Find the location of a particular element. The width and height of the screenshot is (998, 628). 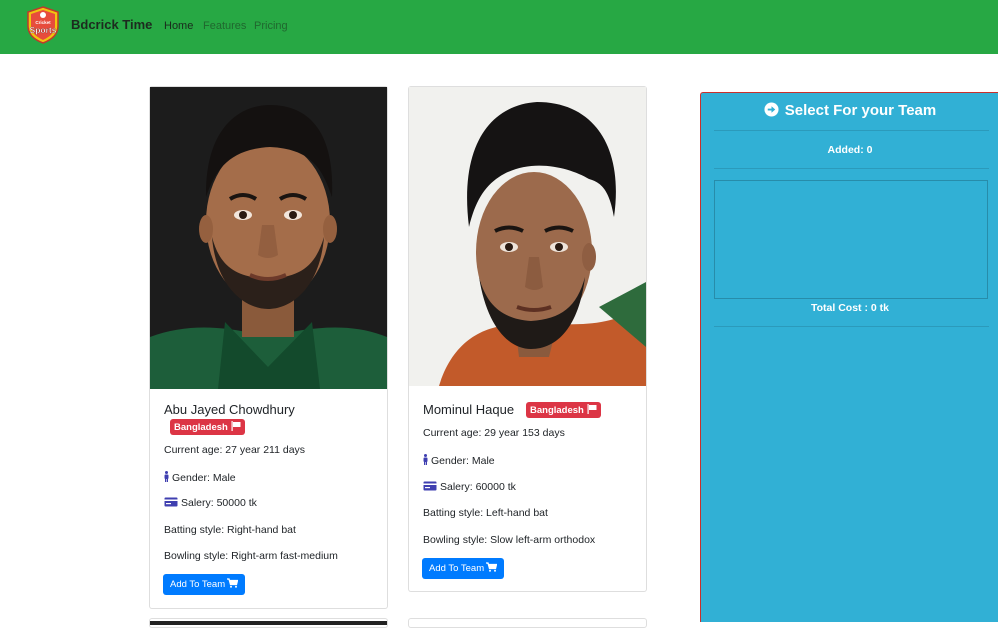

age-info: Current age: 29 year 153 days is located at coordinates (494, 433).